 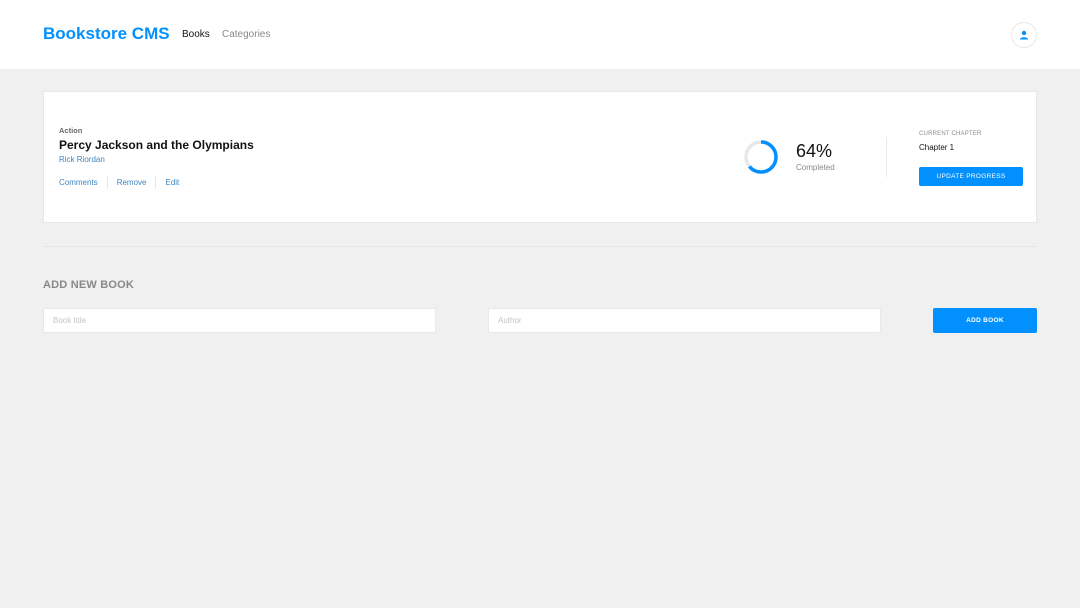 What do you see at coordinates (814, 151) in the screenshot?
I see `progress-percent: 64%` at bounding box center [814, 151].